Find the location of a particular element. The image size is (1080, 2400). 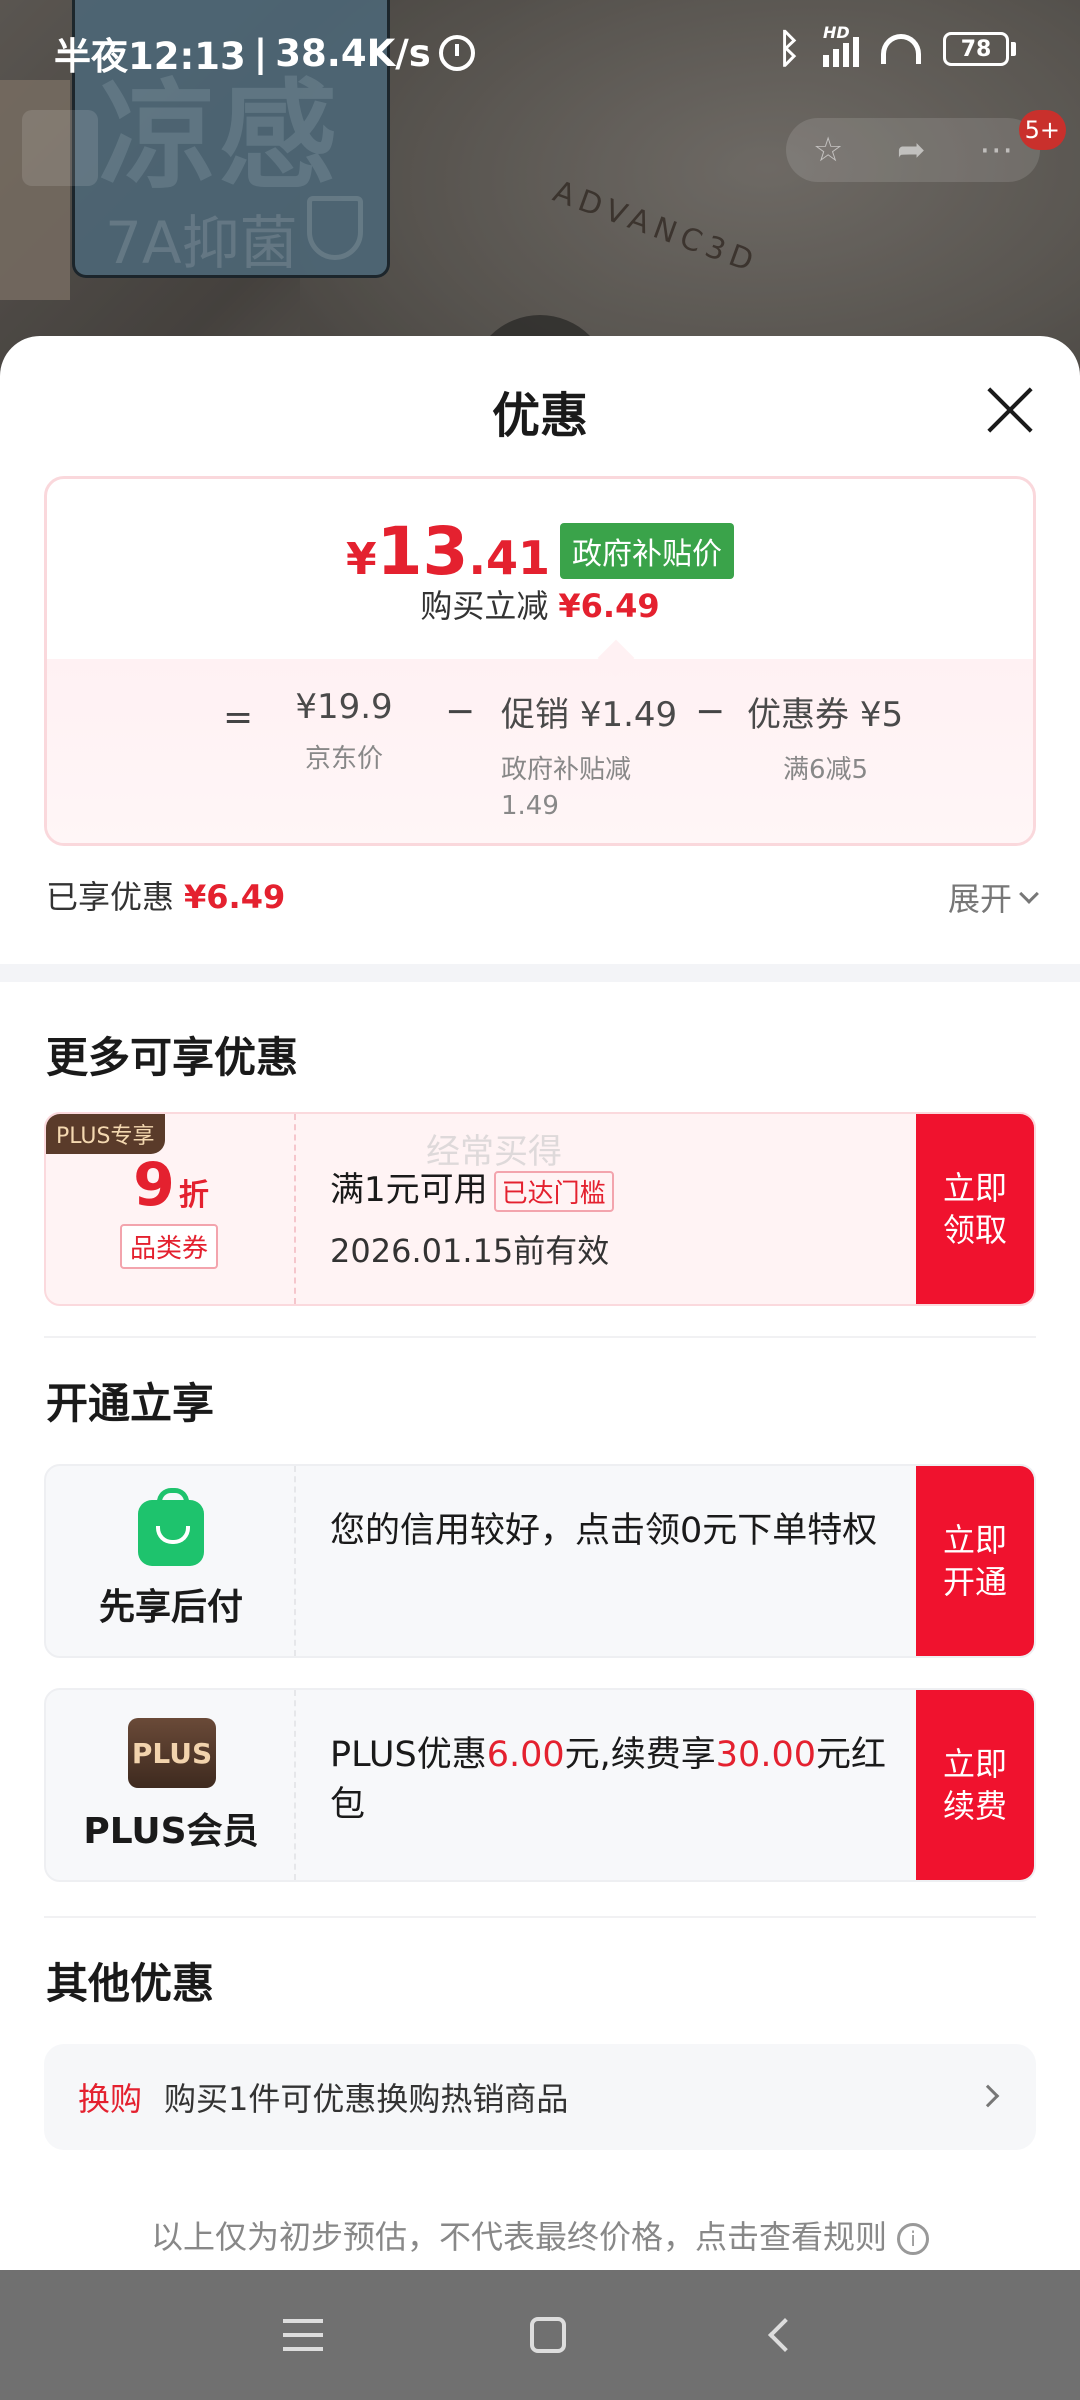

share-icon: ➦ is located at coordinates (911, 150).